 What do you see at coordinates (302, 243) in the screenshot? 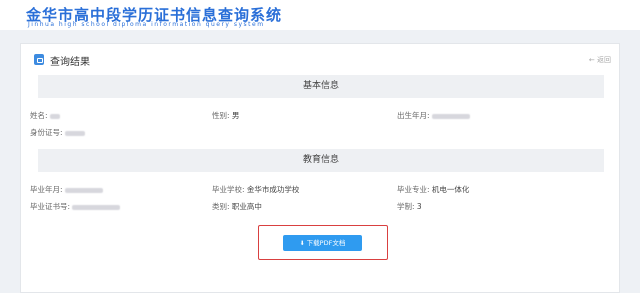
I see `download-icon: ⬇` at bounding box center [302, 243].